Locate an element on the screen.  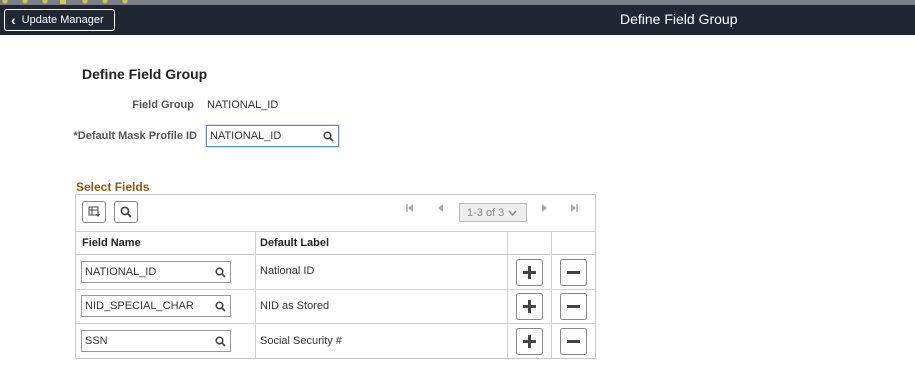
mask-profile-input: NATIONAL_ID is located at coordinates (272, 136).